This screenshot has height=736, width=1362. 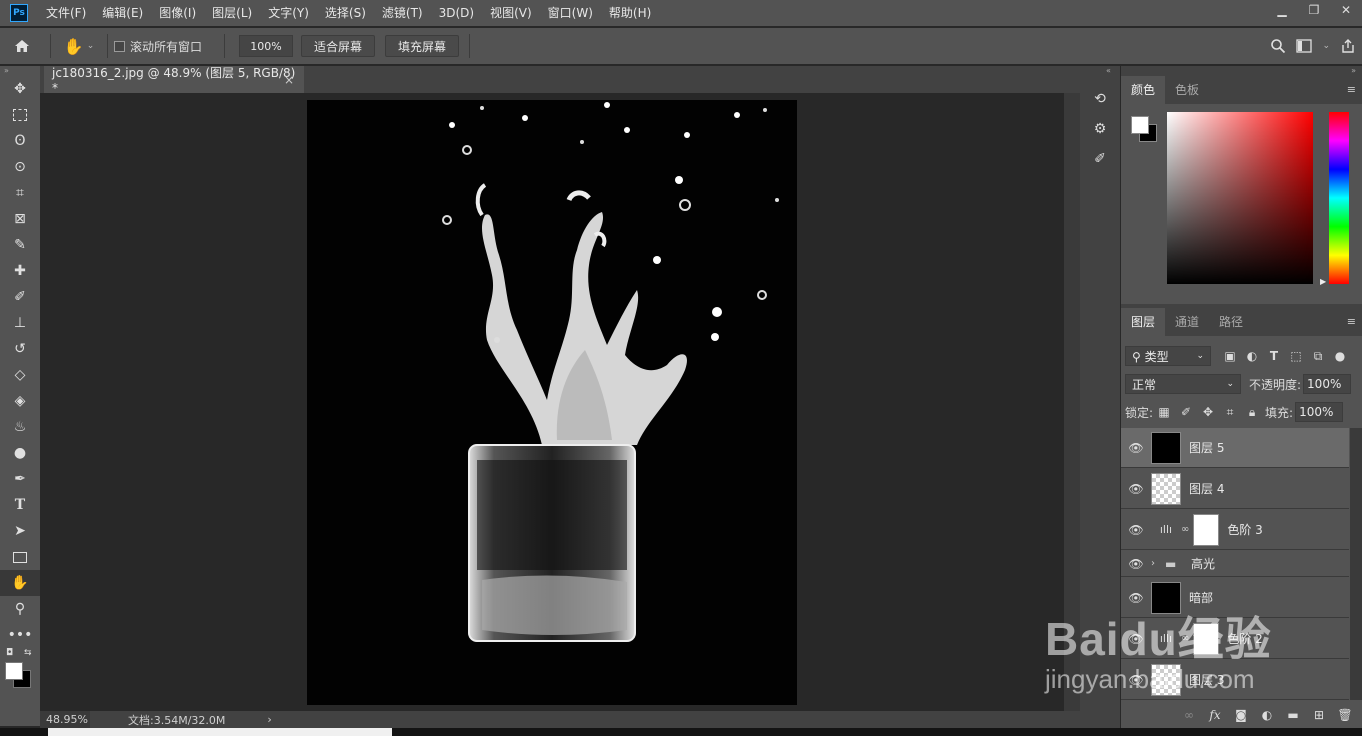 What do you see at coordinates (1327, 384) in the screenshot?
I see `opacity-field: 100%` at bounding box center [1327, 384].